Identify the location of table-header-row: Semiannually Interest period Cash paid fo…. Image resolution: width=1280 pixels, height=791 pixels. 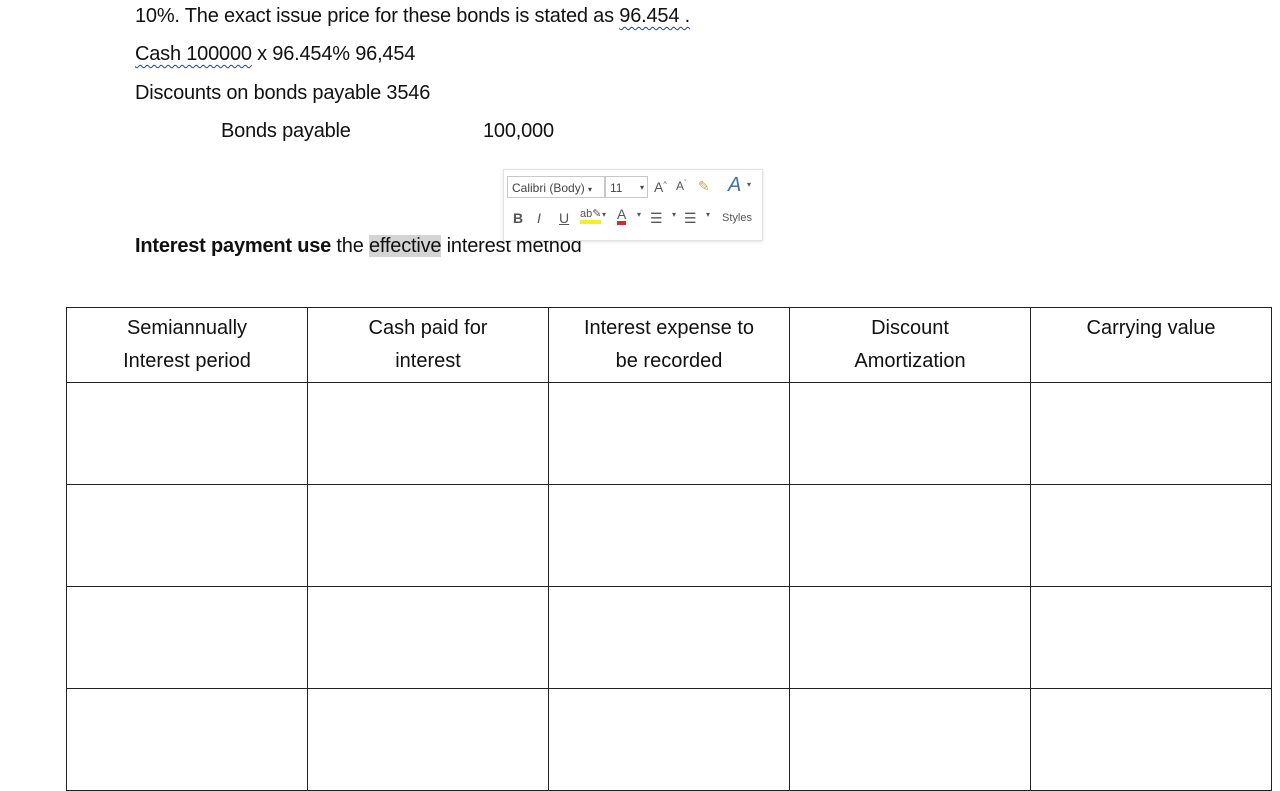
(669, 345).